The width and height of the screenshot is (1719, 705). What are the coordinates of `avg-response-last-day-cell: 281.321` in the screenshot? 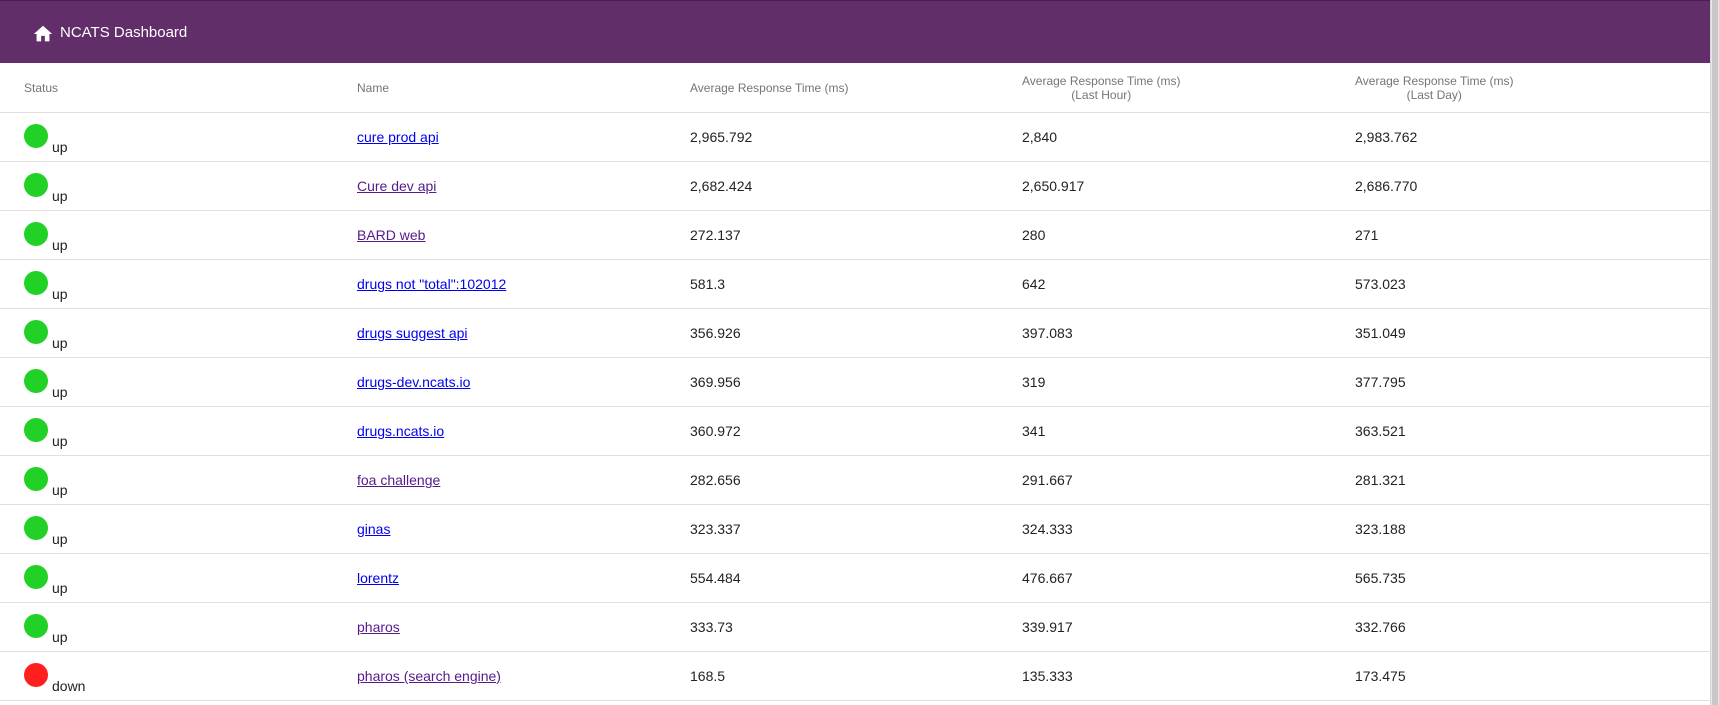 It's located at (1380, 480).